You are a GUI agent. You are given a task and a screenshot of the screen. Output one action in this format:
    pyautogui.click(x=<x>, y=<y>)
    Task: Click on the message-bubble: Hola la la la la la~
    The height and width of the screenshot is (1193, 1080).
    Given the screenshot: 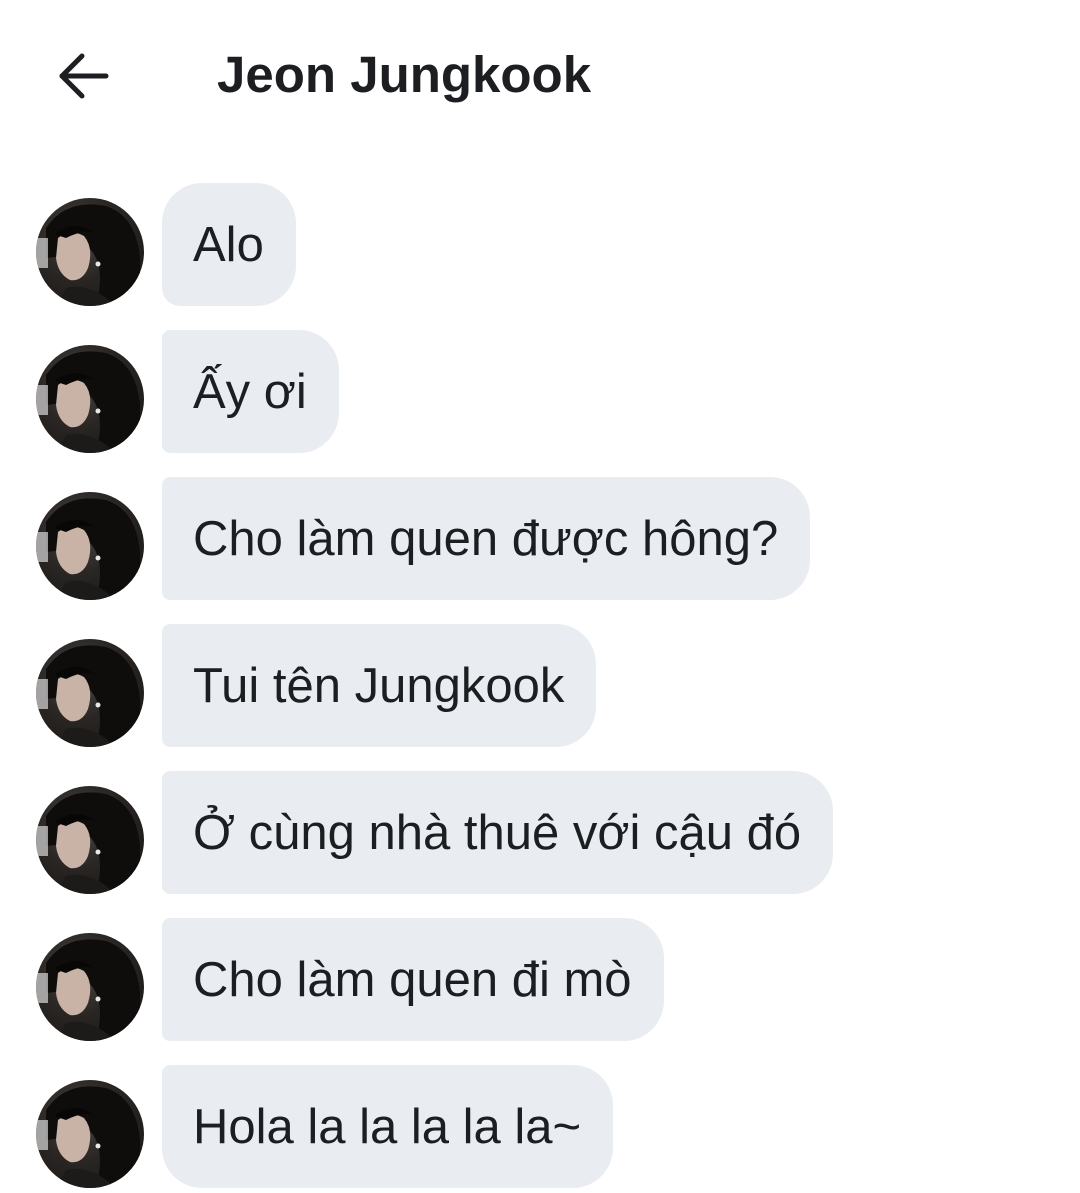 What is the action you would take?
    pyautogui.click(x=388, y=1126)
    